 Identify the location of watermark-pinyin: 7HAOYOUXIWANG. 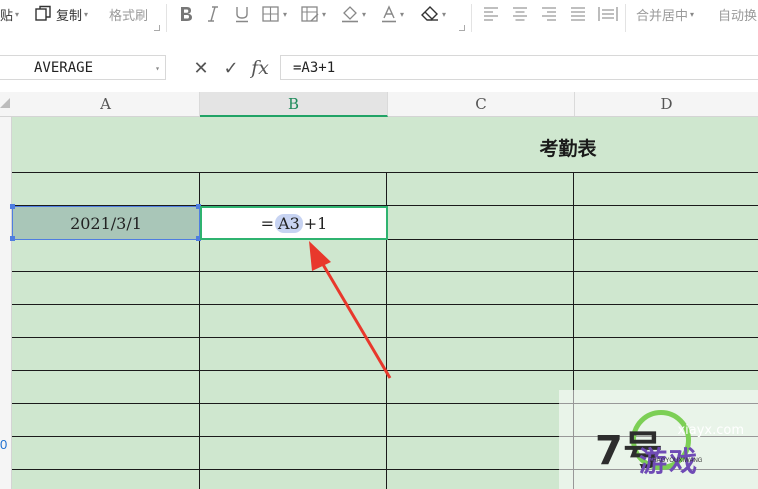
(676, 461).